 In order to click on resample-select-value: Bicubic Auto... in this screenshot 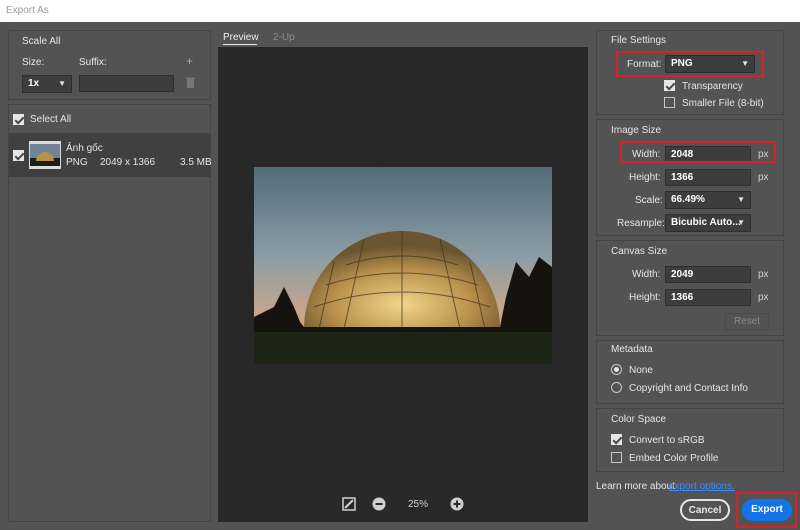, I will do `click(706, 222)`.